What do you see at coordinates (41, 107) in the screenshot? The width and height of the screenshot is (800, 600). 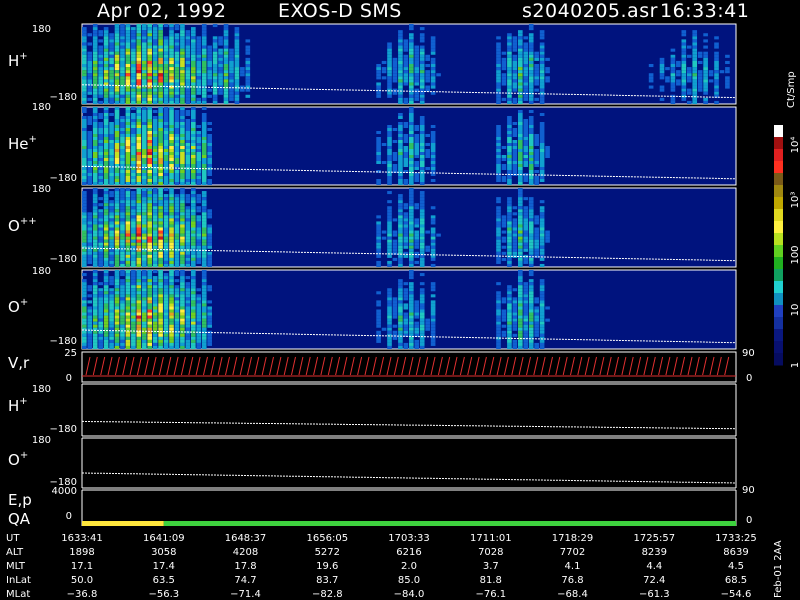 I see `panel-1-ymax: 180` at bounding box center [41, 107].